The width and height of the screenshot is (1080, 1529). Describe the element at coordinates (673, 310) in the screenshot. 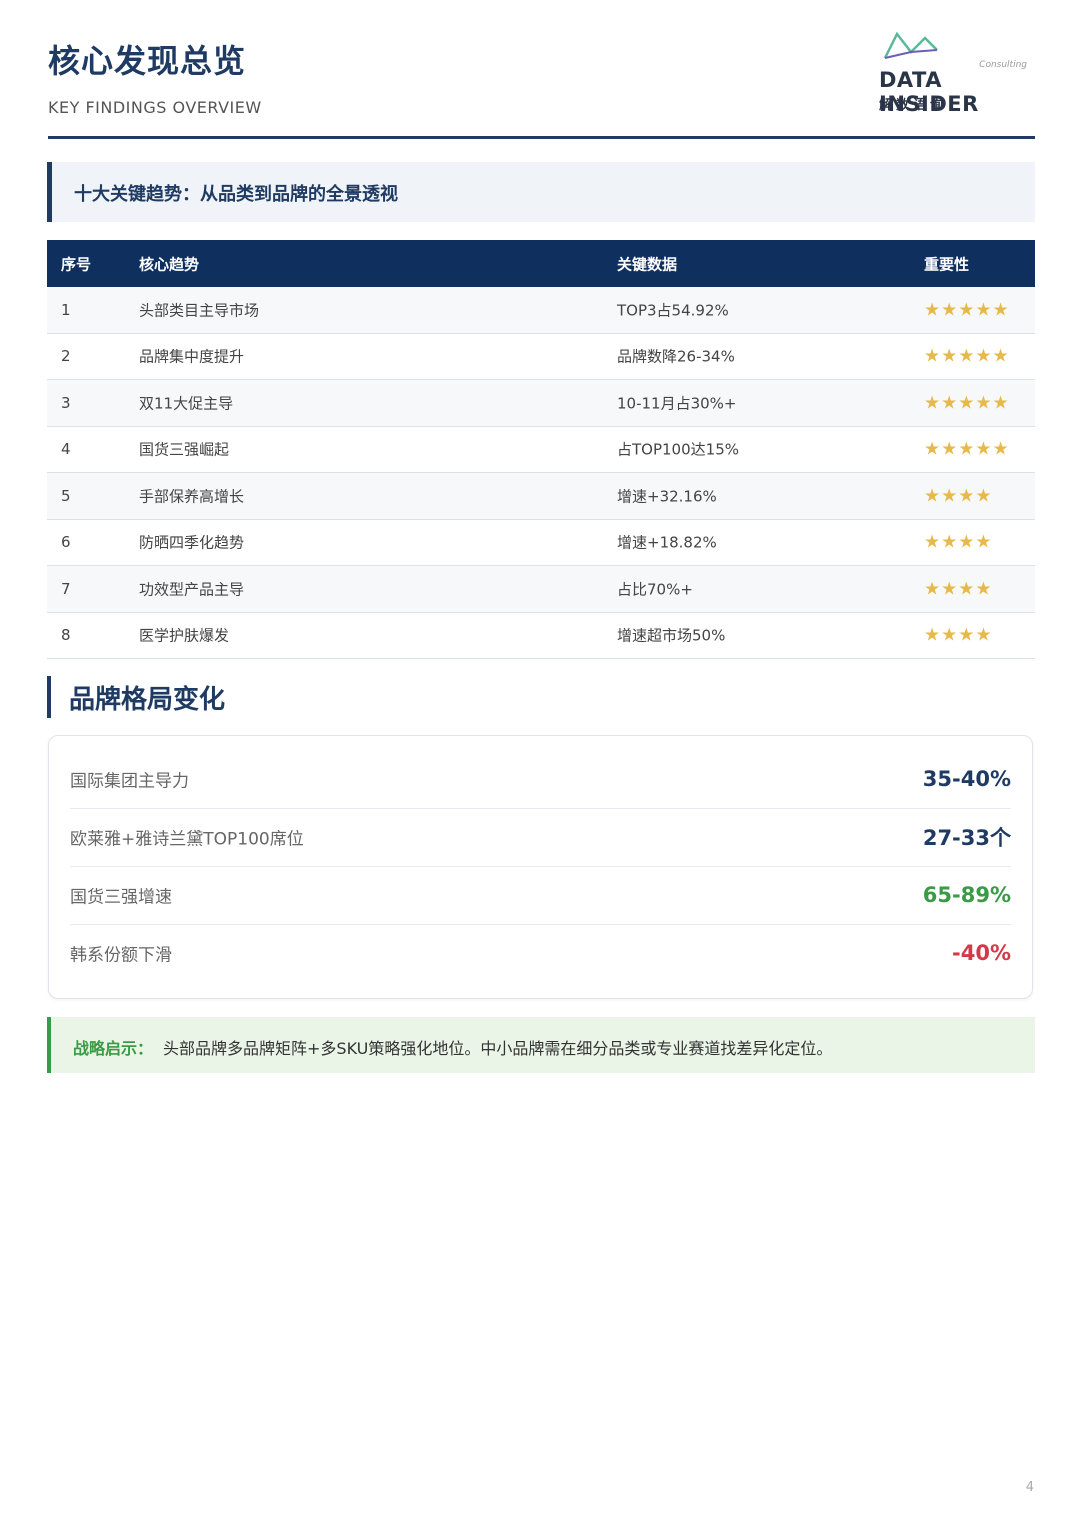

I see `row-data: TOP3占54.92%` at that location.